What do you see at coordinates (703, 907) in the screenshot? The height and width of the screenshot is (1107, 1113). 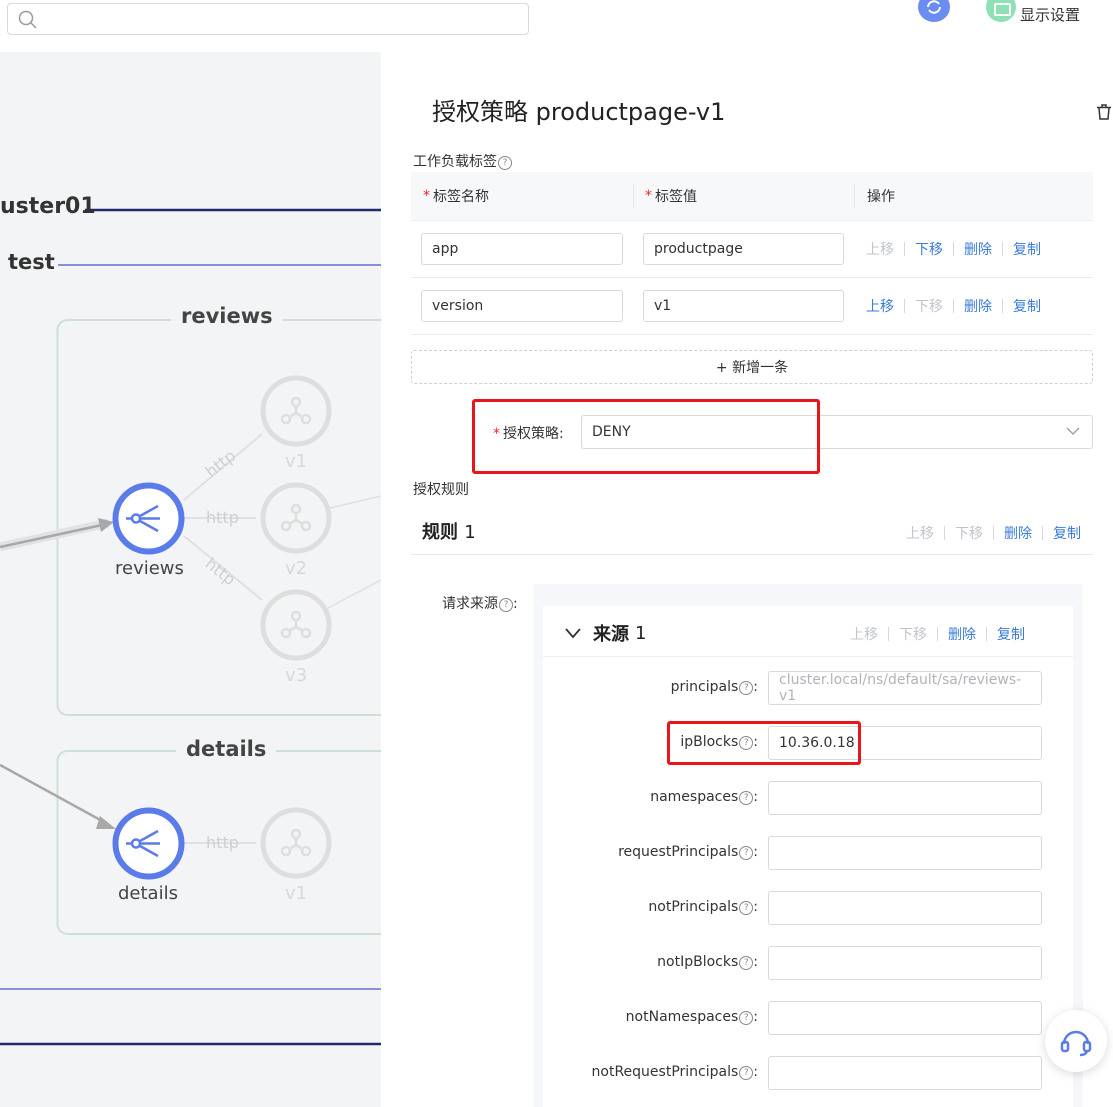 I see `field-label-notprincipals: notPrincipals?:` at bounding box center [703, 907].